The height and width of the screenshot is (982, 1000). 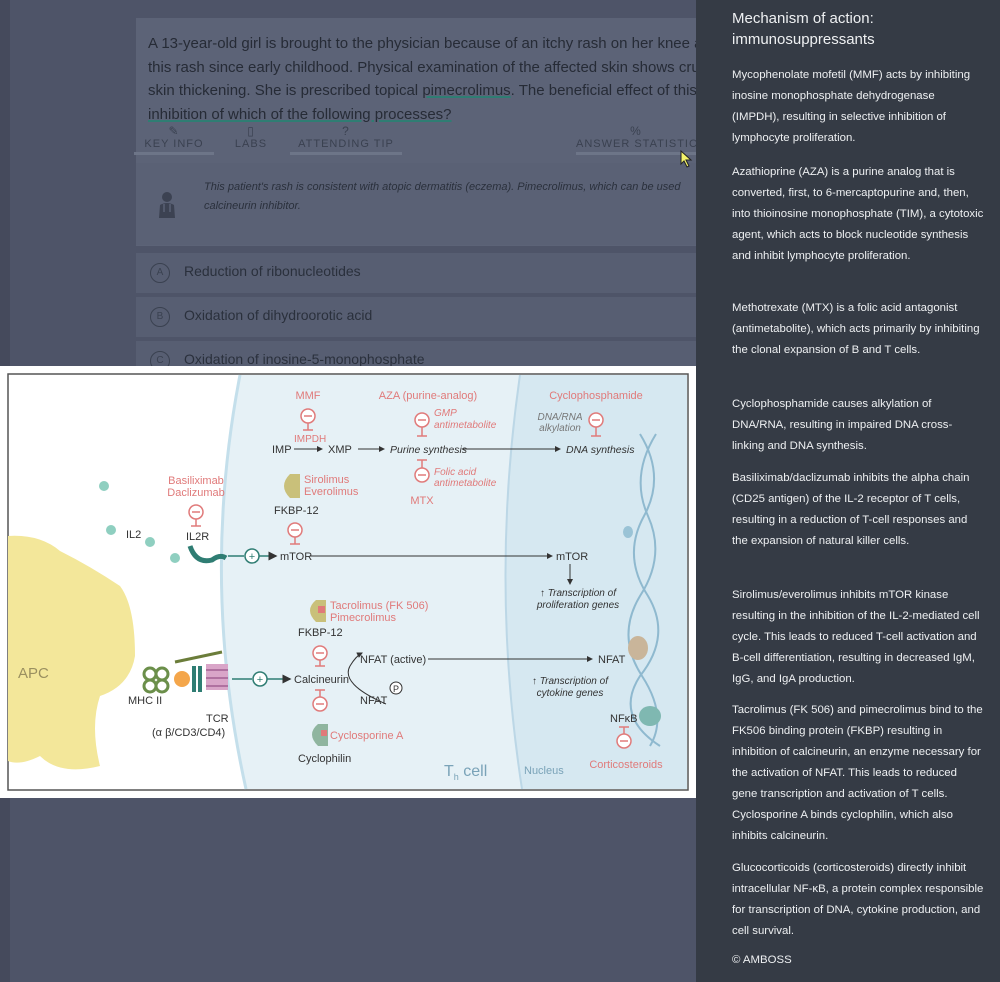 What do you see at coordinates (570, 693) in the screenshot?
I see `transcription-cytokine-line2: cytokine genes` at bounding box center [570, 693].